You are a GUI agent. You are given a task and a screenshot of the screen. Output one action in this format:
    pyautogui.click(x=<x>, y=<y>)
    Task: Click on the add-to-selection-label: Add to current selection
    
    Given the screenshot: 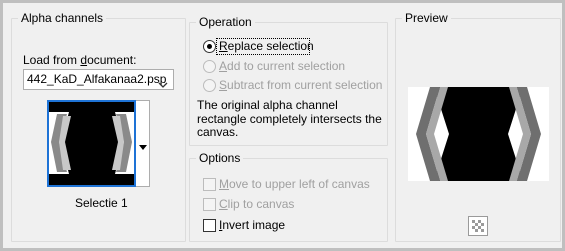 What is the action you would take?
    pyautogui.click(x=282, y=66)
    